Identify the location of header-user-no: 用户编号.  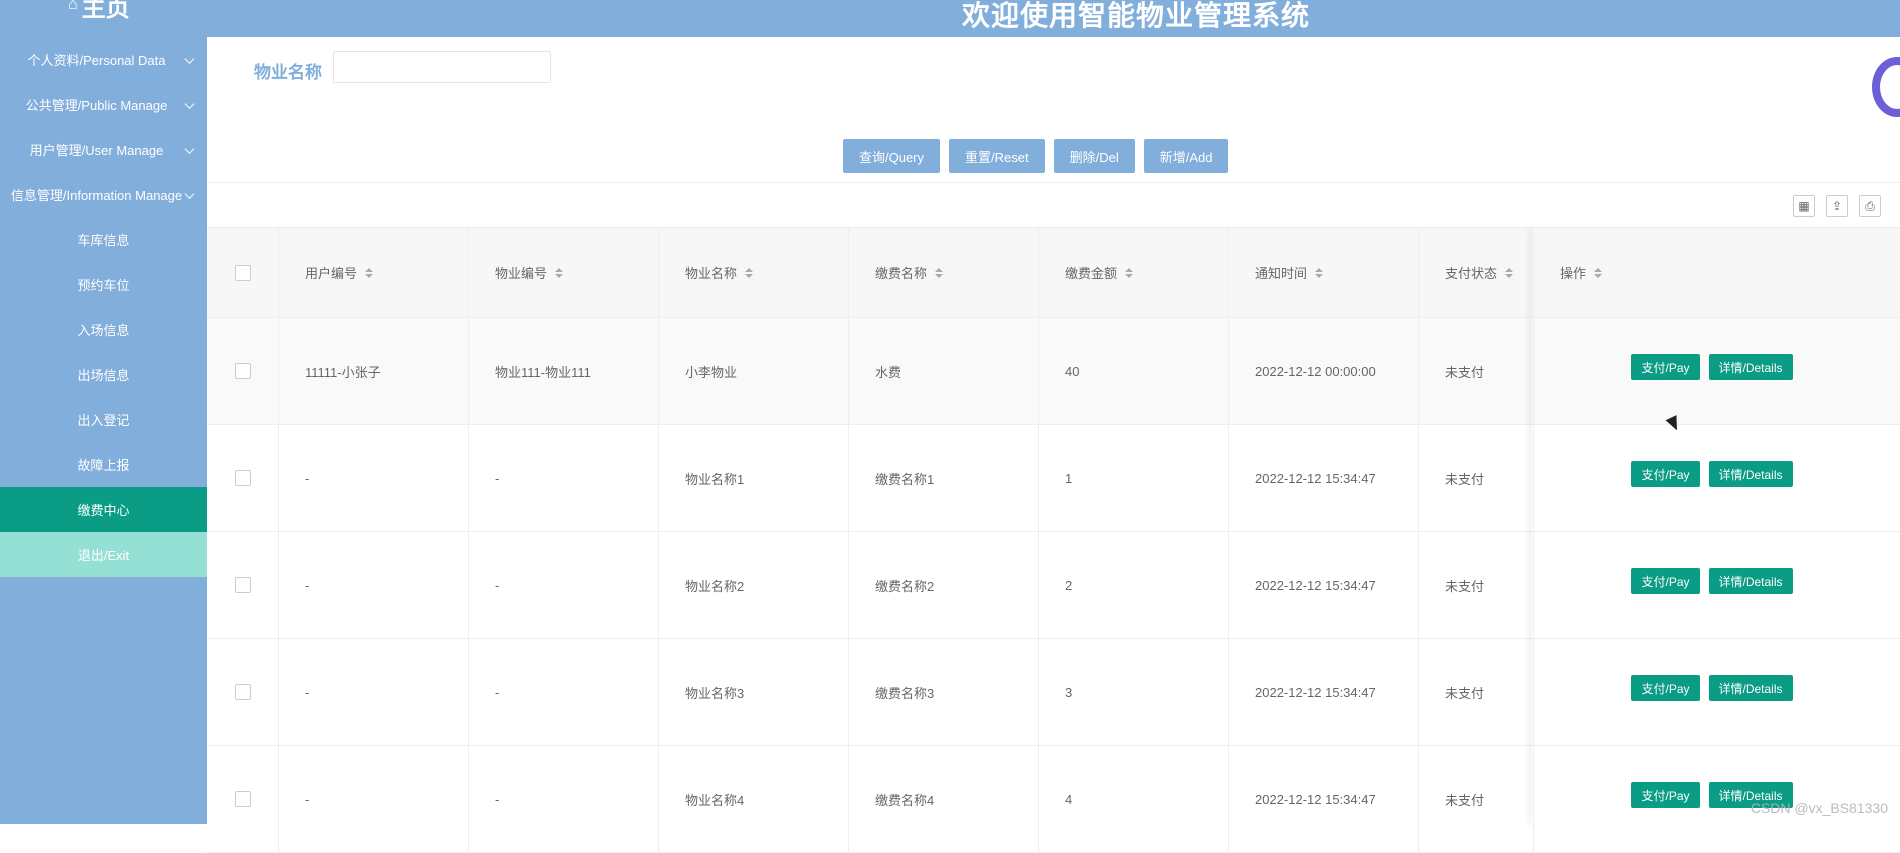
(374, 272).